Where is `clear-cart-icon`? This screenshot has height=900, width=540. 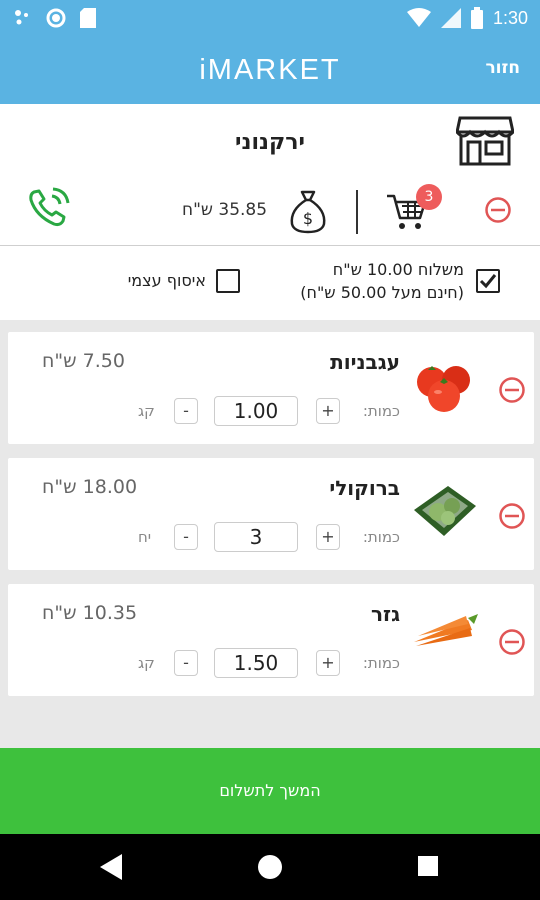 clear-cart-icon is located at coordinates (498, 210).